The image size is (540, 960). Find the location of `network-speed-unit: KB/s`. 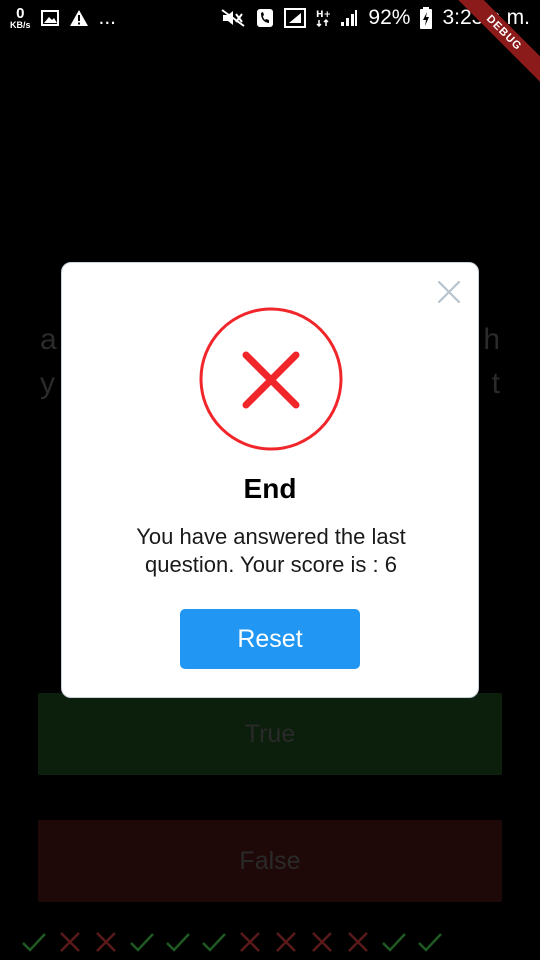

network-speed-unit: KB/s is located at coordinates (20, 25).